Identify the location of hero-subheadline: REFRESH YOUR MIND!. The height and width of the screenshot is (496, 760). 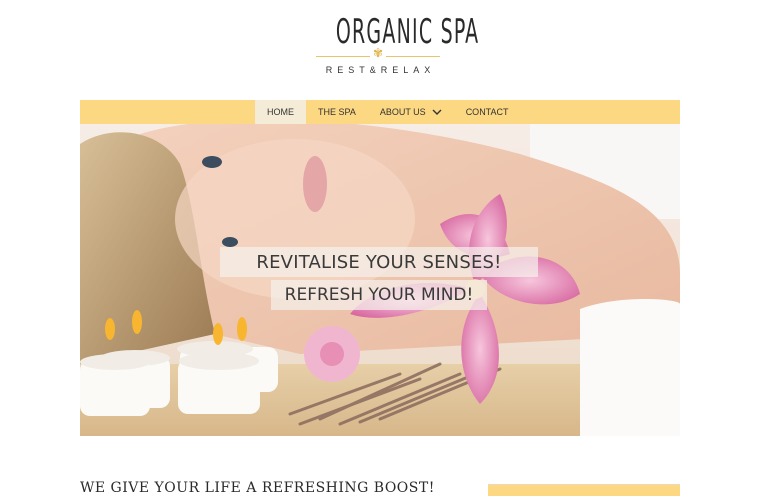
(379, 295).